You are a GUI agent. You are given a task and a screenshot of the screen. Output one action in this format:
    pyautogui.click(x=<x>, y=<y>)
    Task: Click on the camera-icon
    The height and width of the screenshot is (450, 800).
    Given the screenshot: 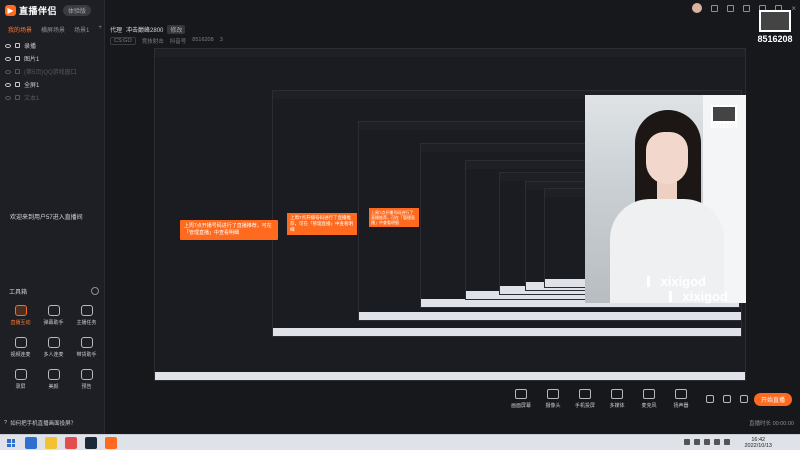 What is the action you would take?
    pyautogui.click(x=553, y=394)
    